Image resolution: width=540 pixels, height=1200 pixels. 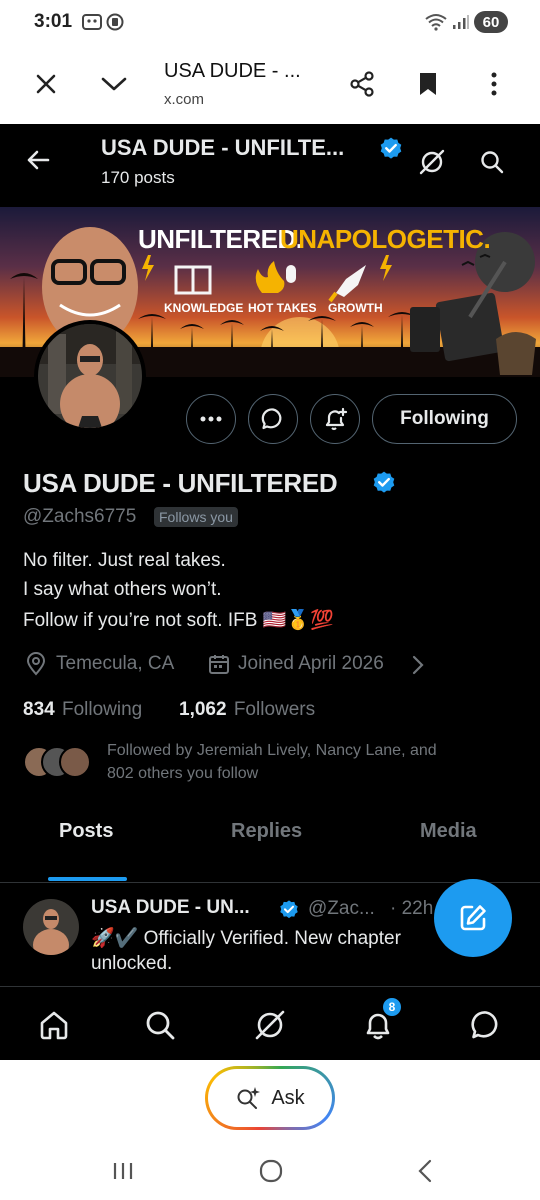 What do you see at coordinates (444, 419) in the screenshot?
I see `following-button: Following` at bounding box center [444, 419].